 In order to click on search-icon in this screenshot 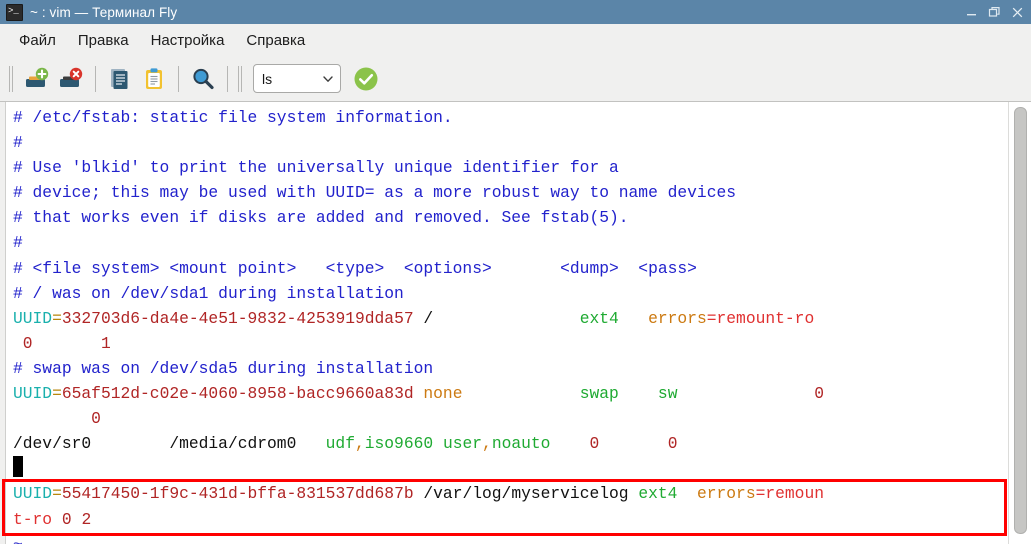, I will do `click(203, 78)`.